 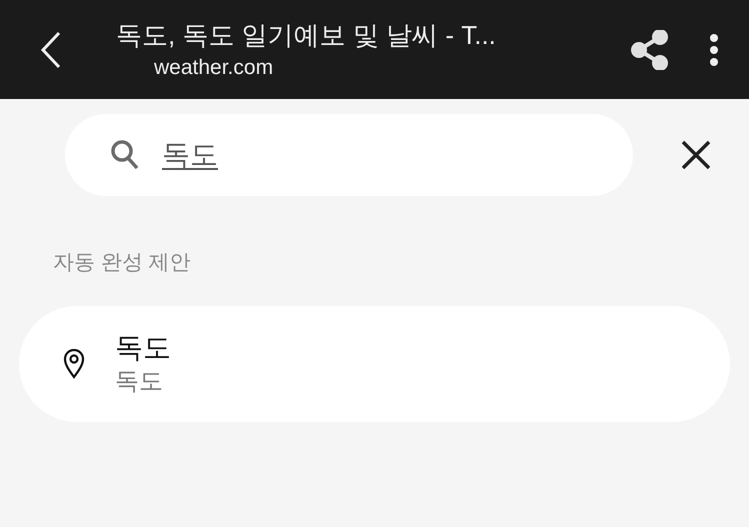 I want to click on suggestion-subtitle: 독도, so click(x=139, y=382).